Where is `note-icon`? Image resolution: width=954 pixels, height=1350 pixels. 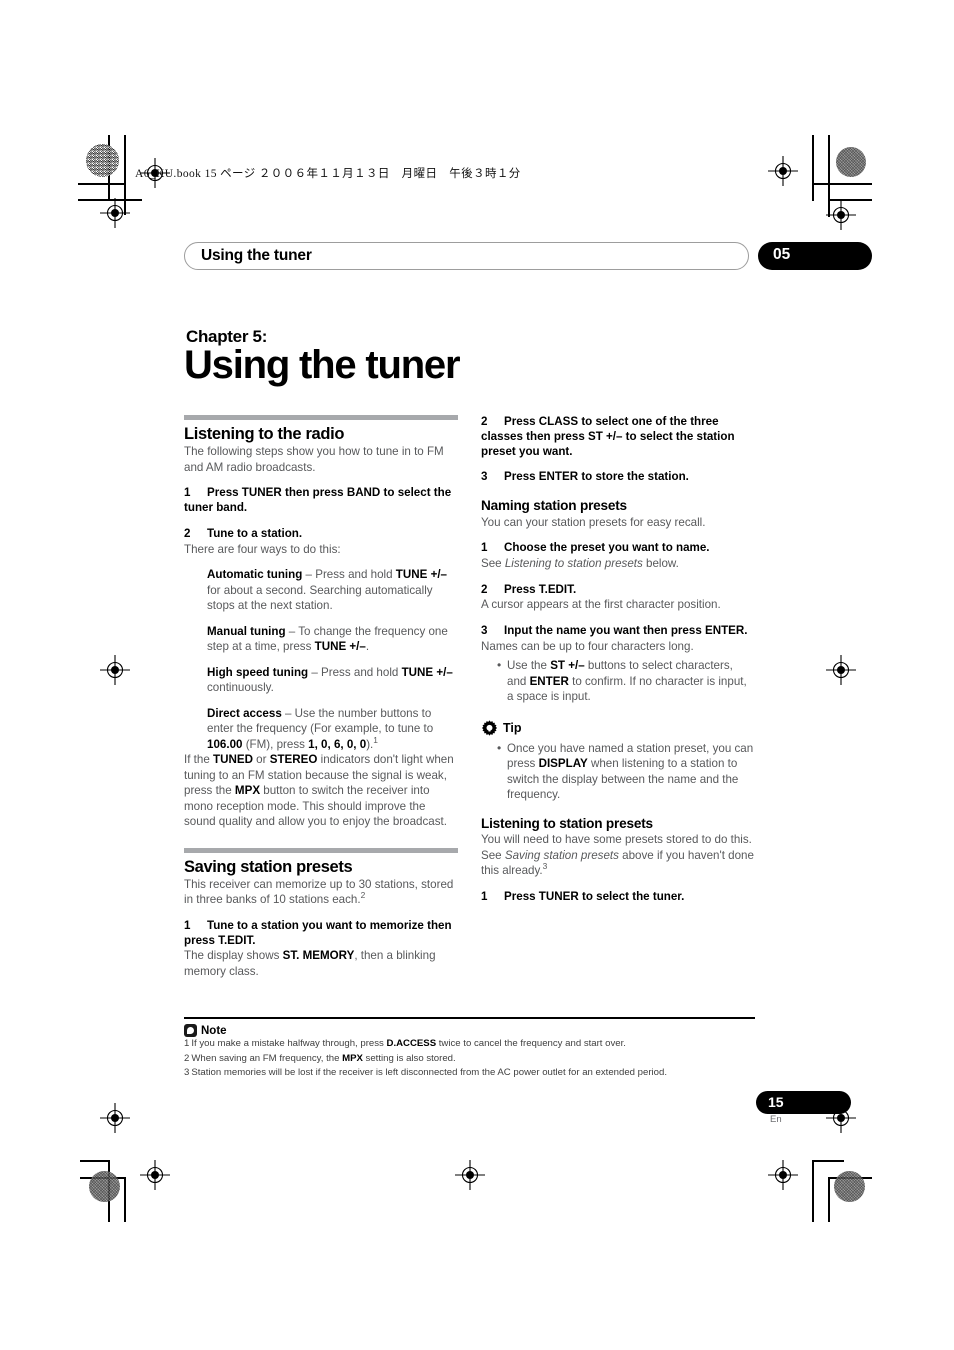 note-icon is located at coordinates (190, 1031).